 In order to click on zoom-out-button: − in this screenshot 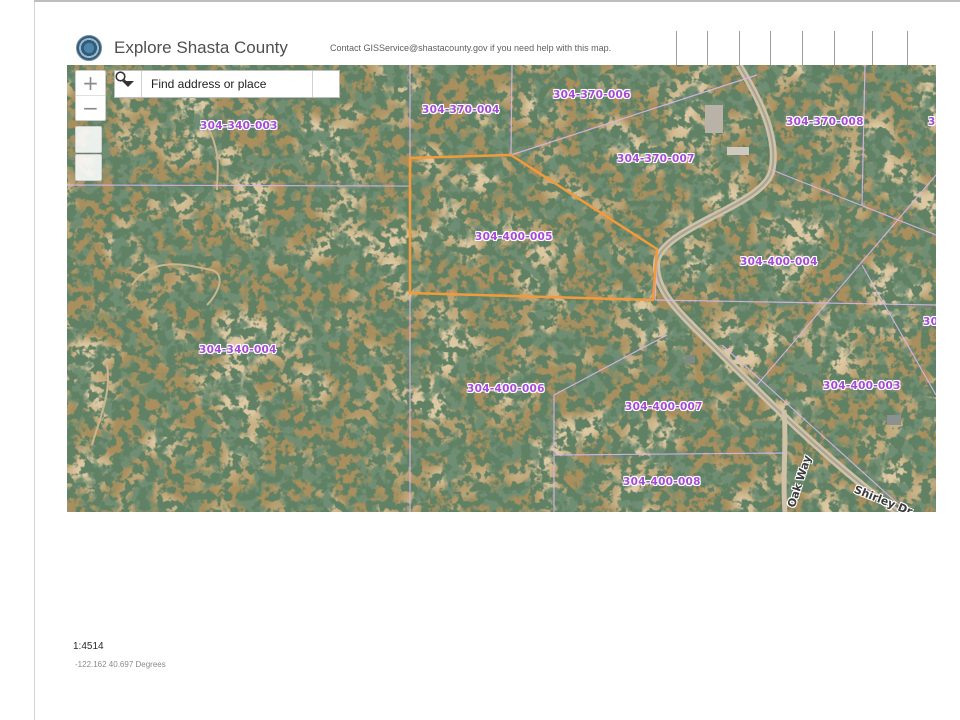, I will do `click(90, 107)`.